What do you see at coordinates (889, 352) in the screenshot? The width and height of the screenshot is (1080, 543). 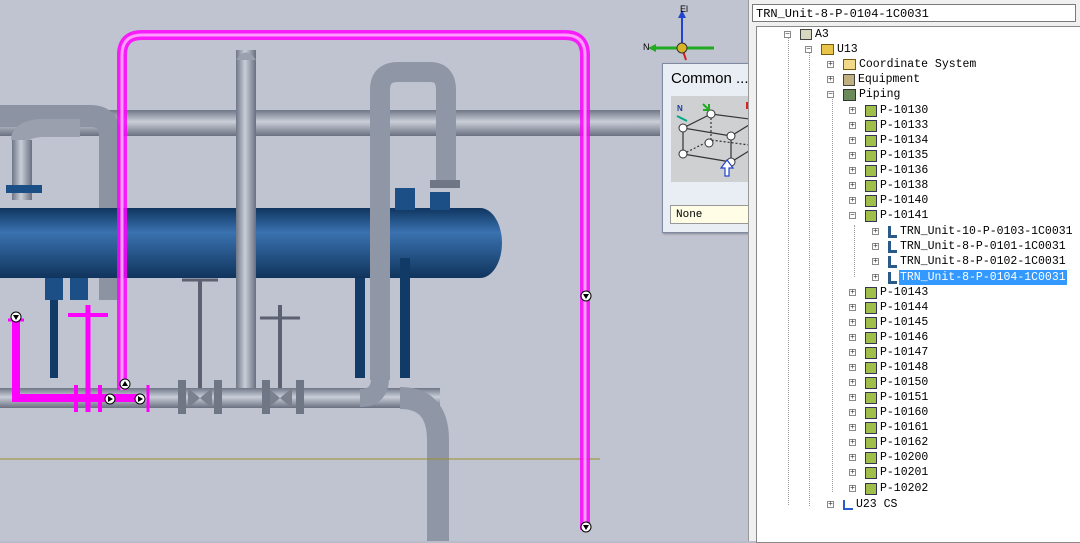 I see `tree-node-pipeline: + P-10147` at bounding box center [889, 352].